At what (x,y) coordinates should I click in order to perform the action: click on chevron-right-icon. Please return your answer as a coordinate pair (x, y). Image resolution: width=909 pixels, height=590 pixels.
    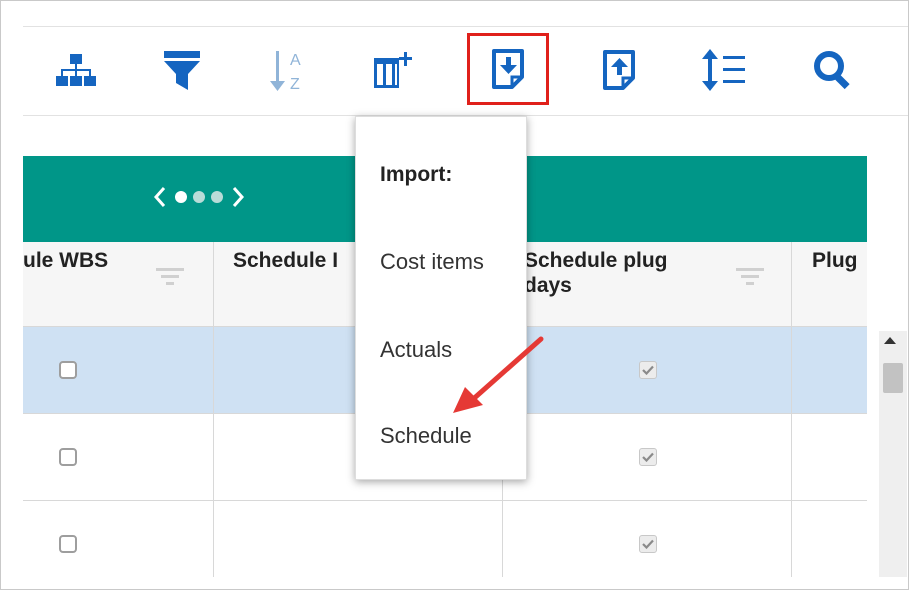
    Looking at the image, I should click on (238, 197).